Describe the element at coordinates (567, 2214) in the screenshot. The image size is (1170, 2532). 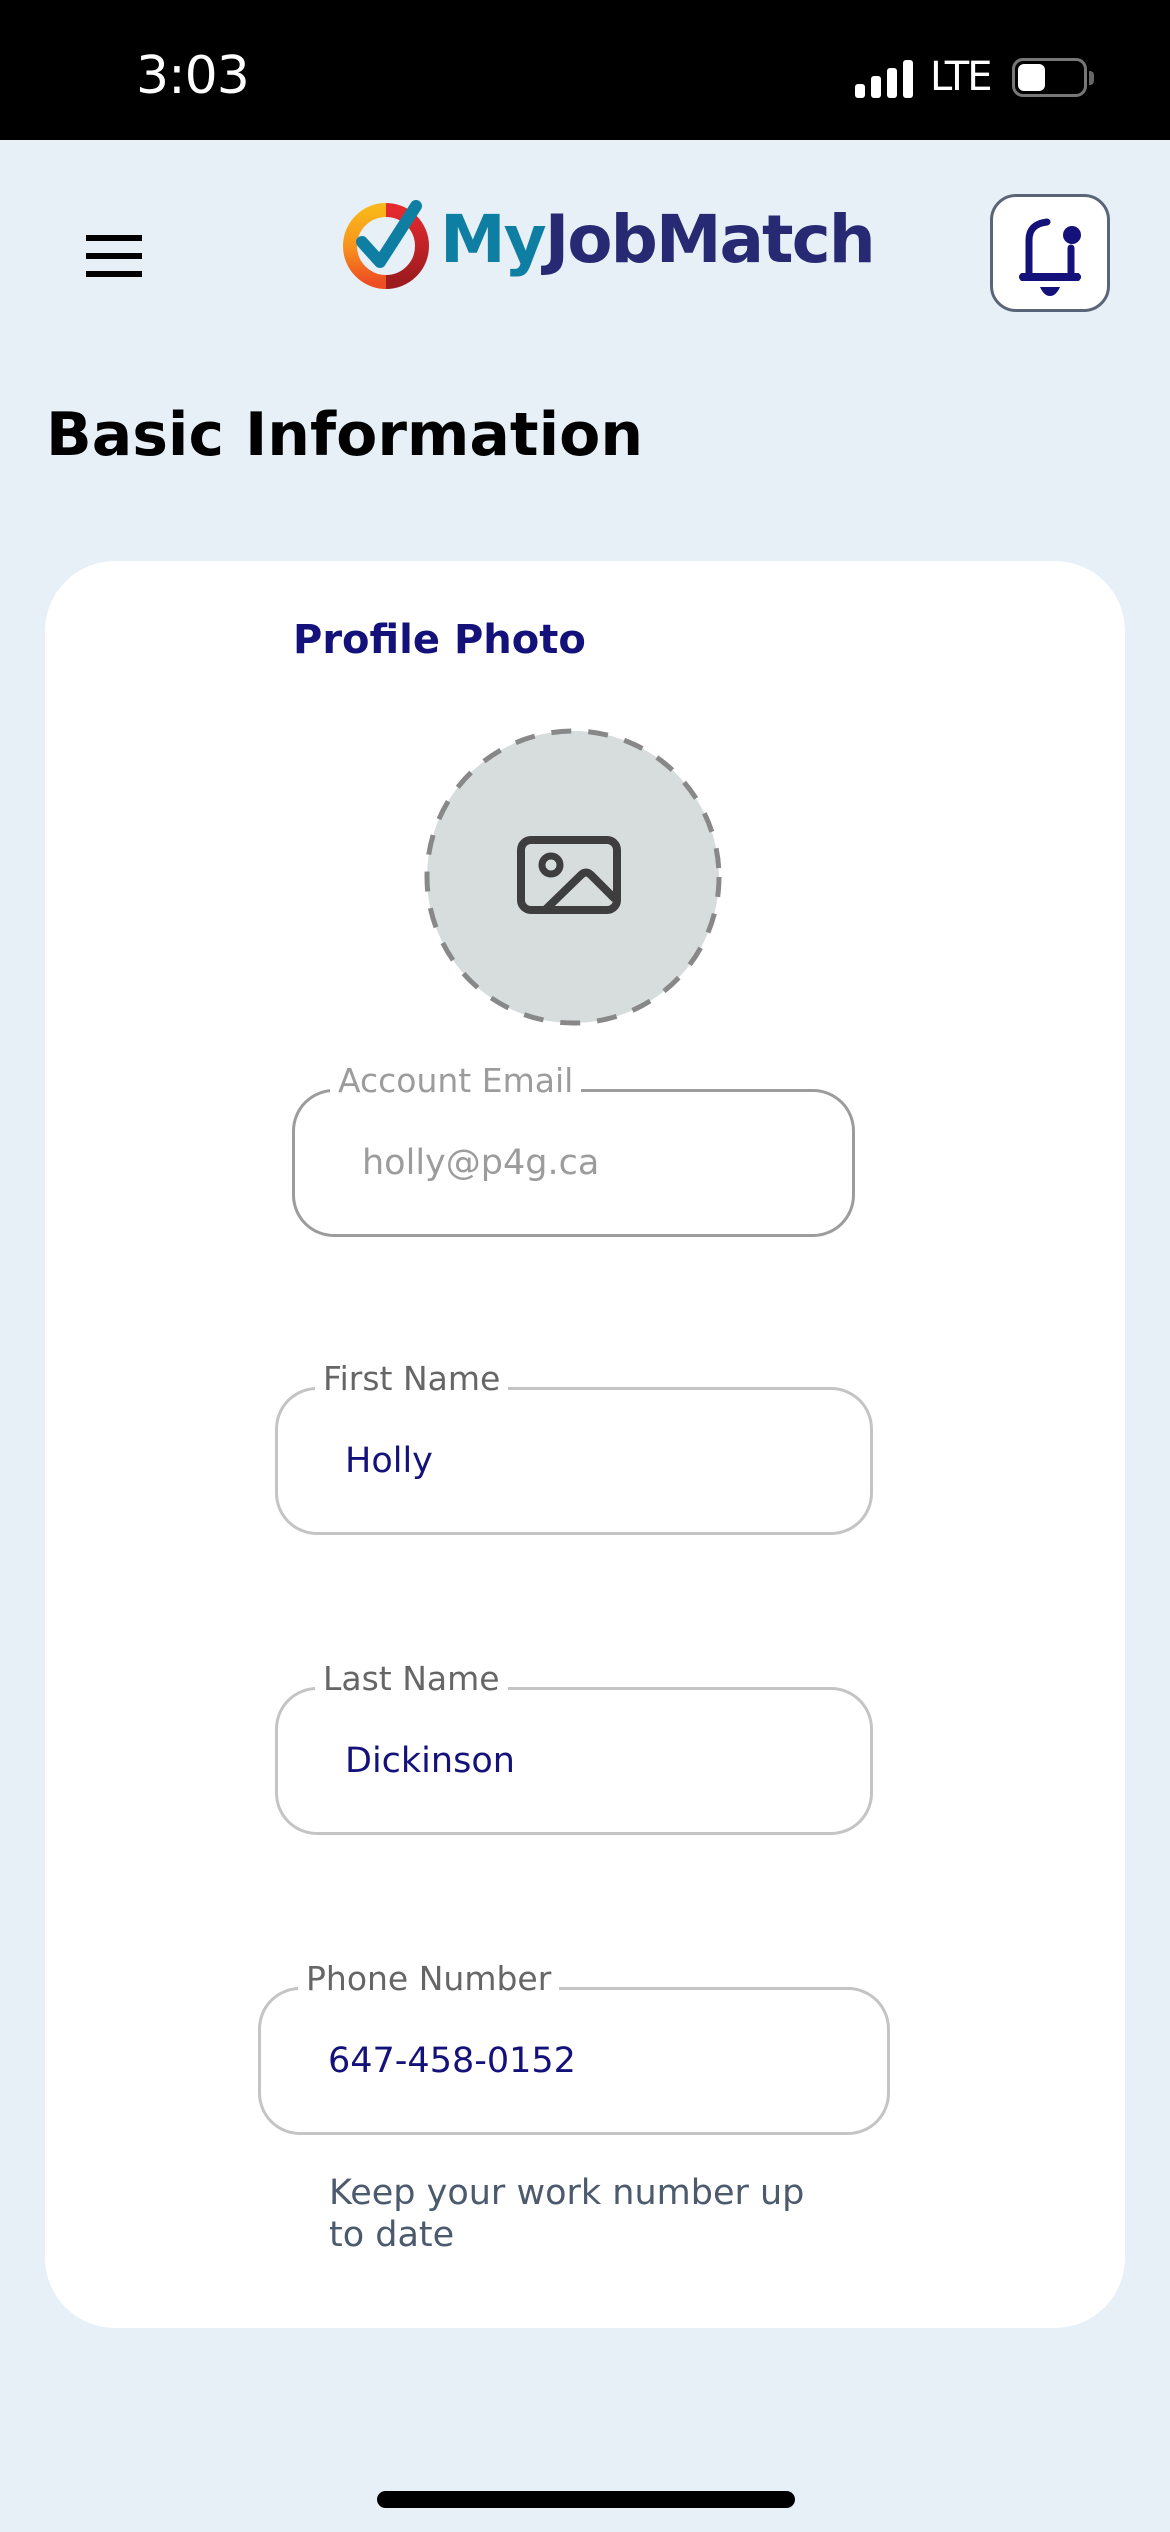
I see `phone-helper-text: Keep your work number up to date` at that location.